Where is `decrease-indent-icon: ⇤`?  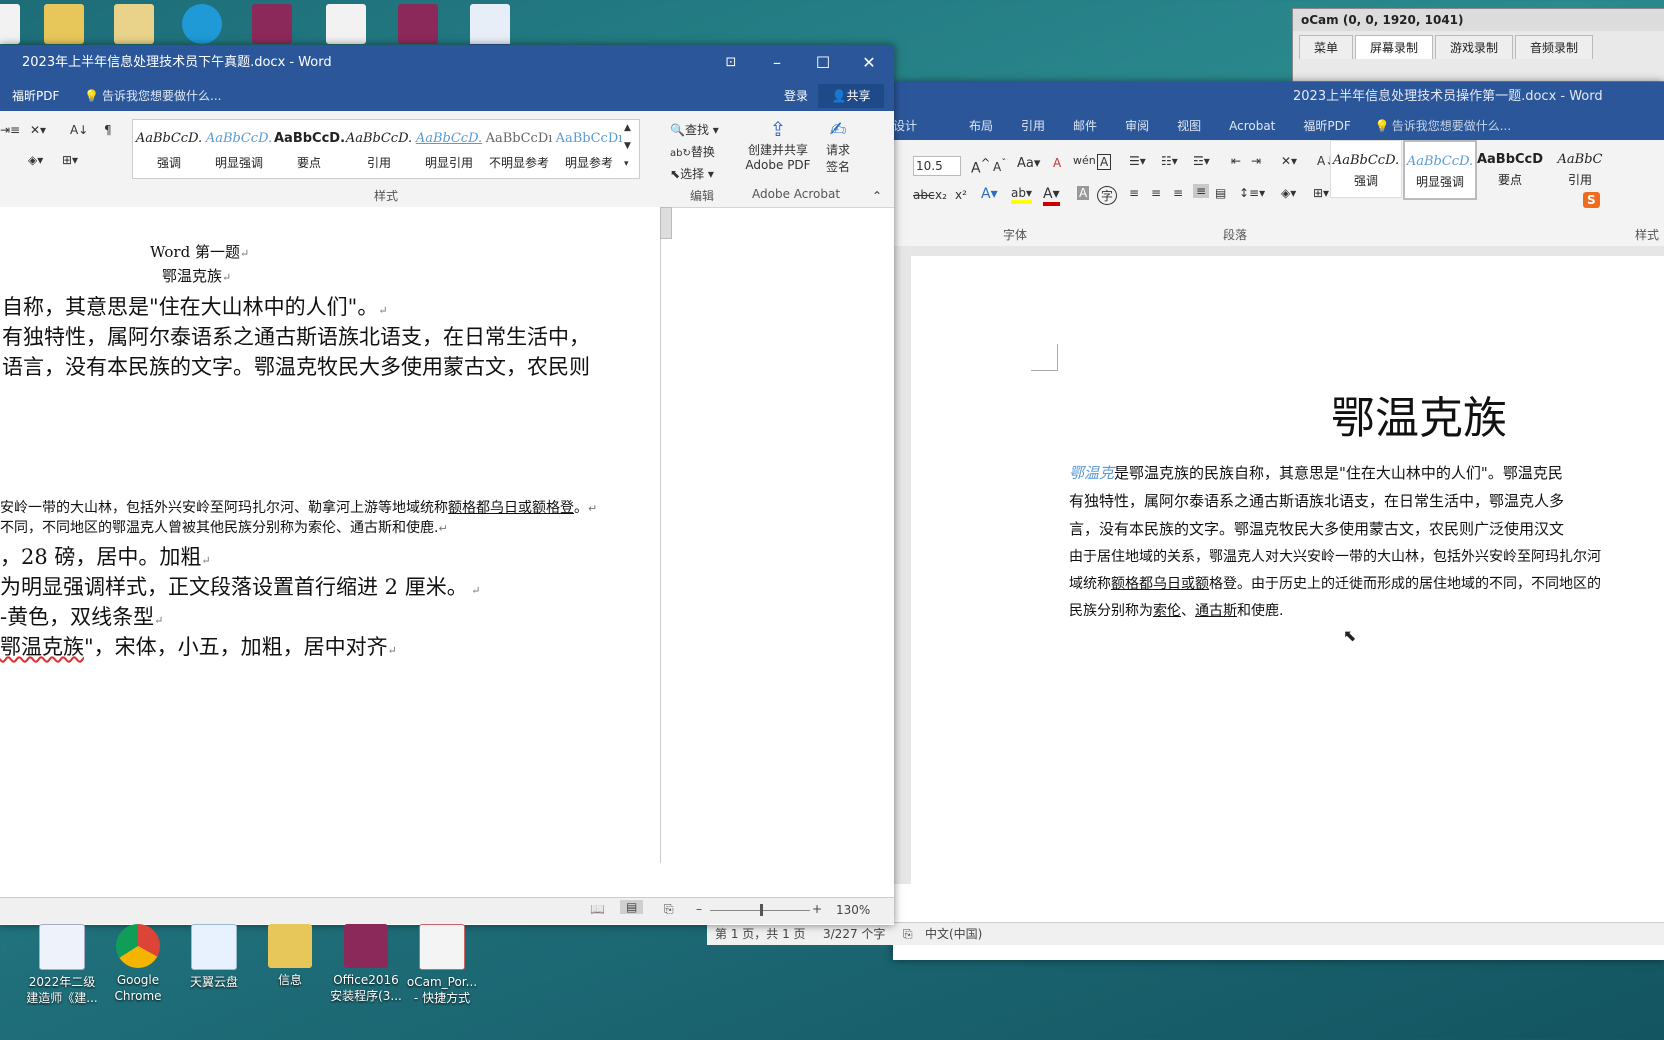
decrease-indent-icon: ⇤ is located at coordinates (1236, 161).